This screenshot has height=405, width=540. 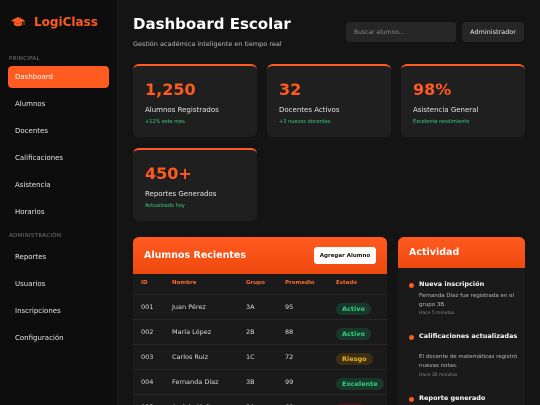 I want to click on stat-card-docentes: 32 Docentes Activos +3 nuevos docentes, so click(x=329, y=100).